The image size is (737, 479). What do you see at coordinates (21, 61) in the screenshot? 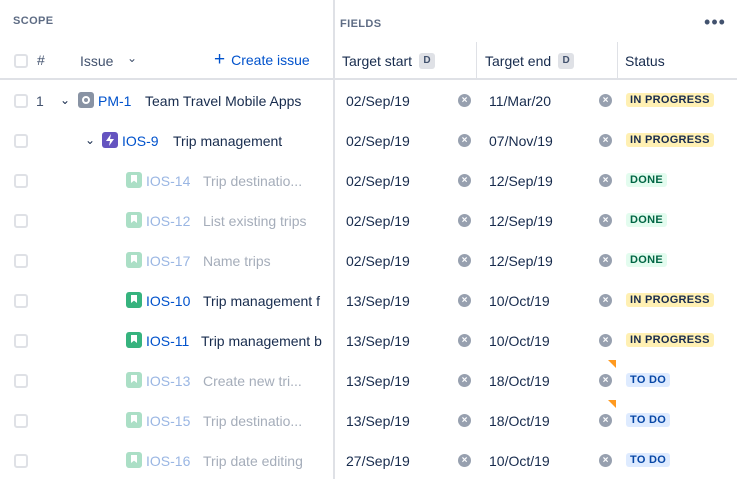
I see `select-all-checkbox` at bounding box center [21, 61].